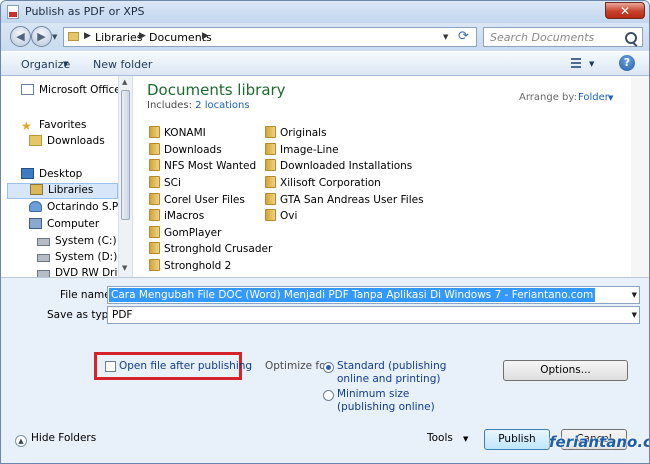 This screenshot has height=464, width=650. Describe the element at coordinates (36, 189) in the screenshot. I see `library-icon` at that location.